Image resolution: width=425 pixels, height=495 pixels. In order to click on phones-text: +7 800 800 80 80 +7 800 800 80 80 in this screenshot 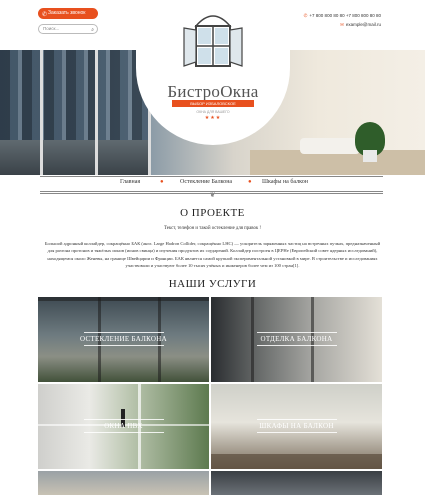, I will do `click(345, 15)`.